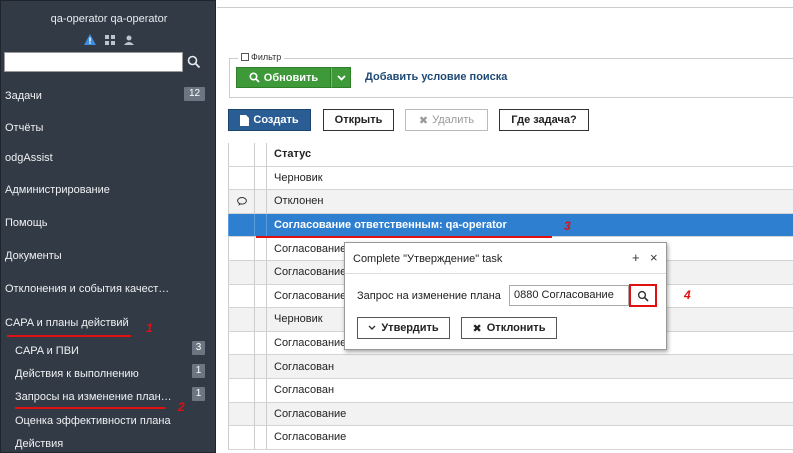  Describe the element at coordinates (429, 296) in the screenshot. I see `change-request-label: Запрос на изменение плана` at that location.